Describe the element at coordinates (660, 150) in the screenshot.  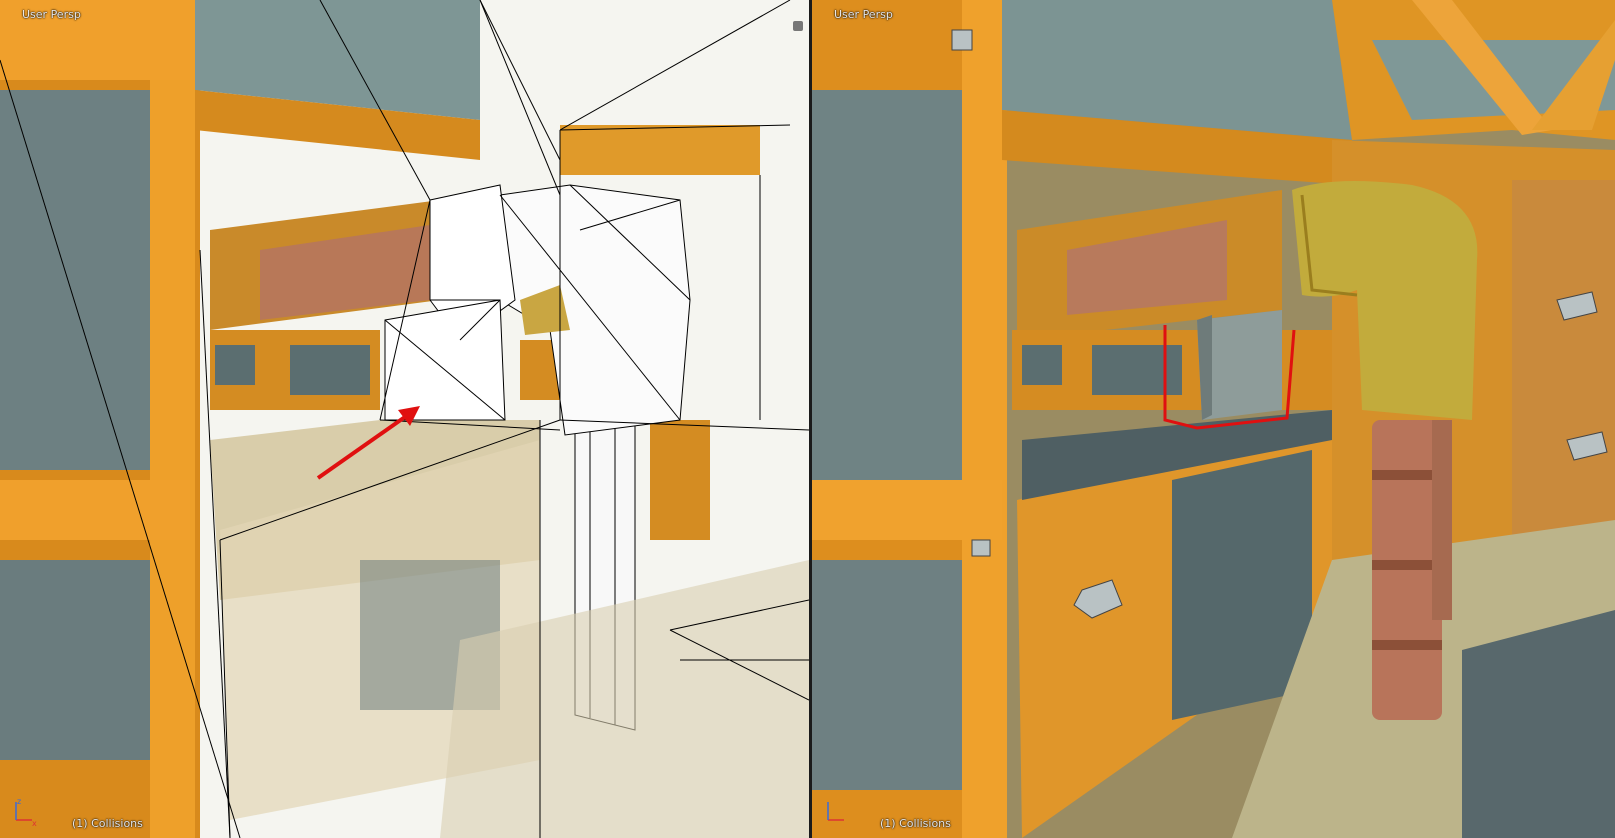
I see `top-right-beam` at that location.